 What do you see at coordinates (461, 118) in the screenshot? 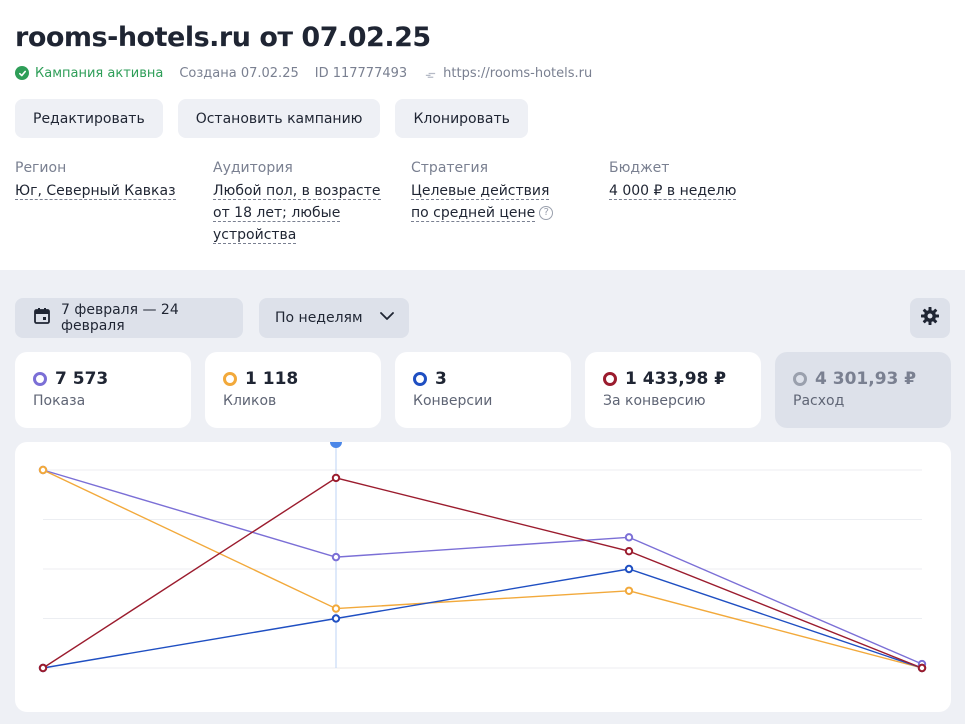
I see `clone-button: Клонировать` at bounding box center [461, 118].